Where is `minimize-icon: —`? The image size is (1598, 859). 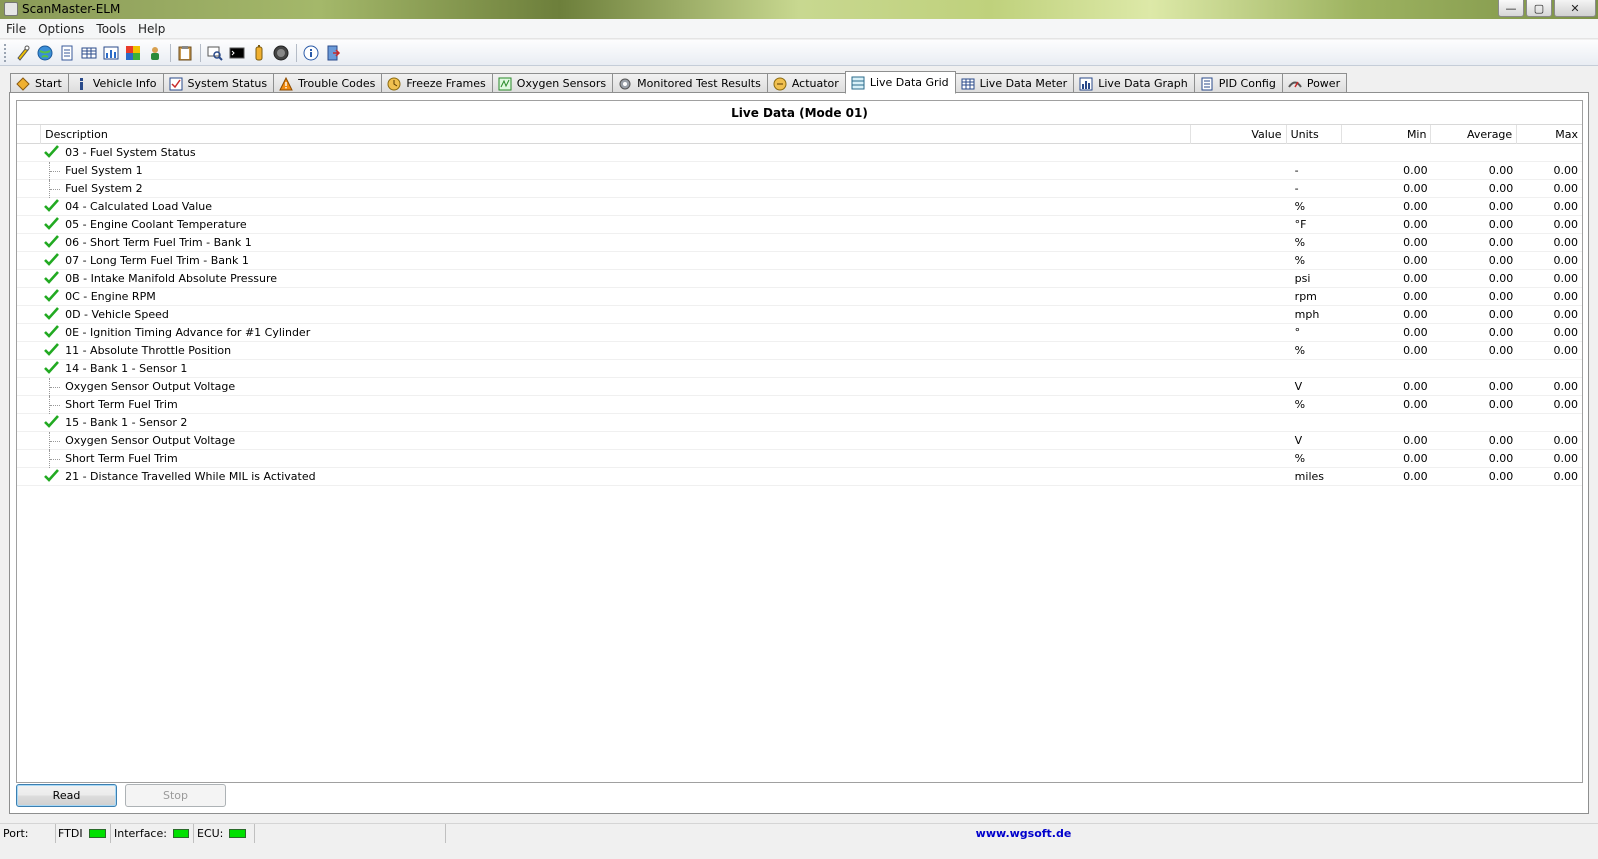
minimize-icon: — is located at coordinates (1511, 8).